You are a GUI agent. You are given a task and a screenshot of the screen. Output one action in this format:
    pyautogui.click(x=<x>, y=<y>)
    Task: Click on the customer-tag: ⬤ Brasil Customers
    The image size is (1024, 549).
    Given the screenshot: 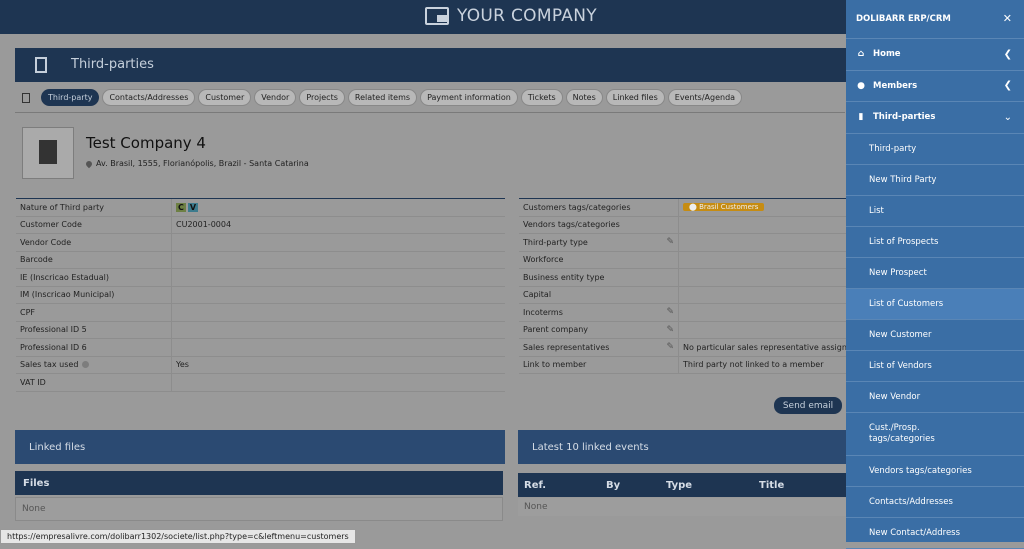 What is the action you would take?
    pyautogui.click(x=724, y=207)
    